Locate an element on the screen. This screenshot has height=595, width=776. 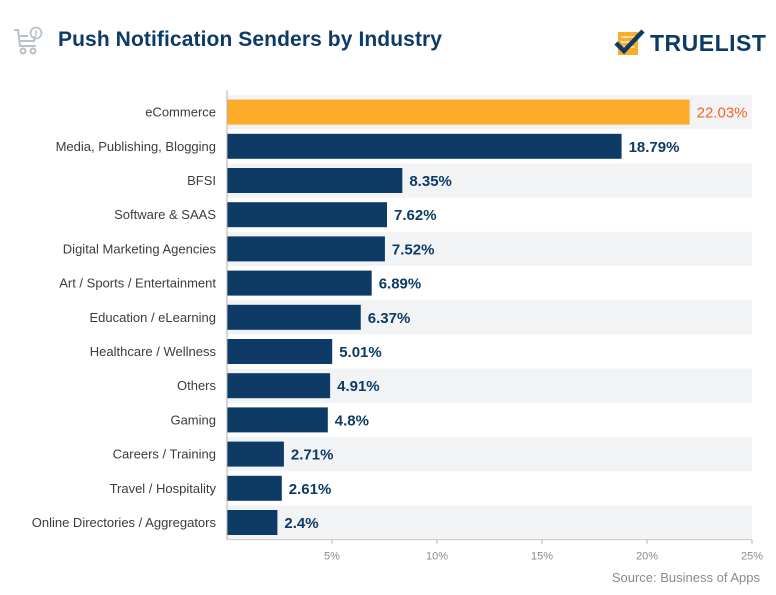
value-label: 8.35% is located at coordinates (430, 181).